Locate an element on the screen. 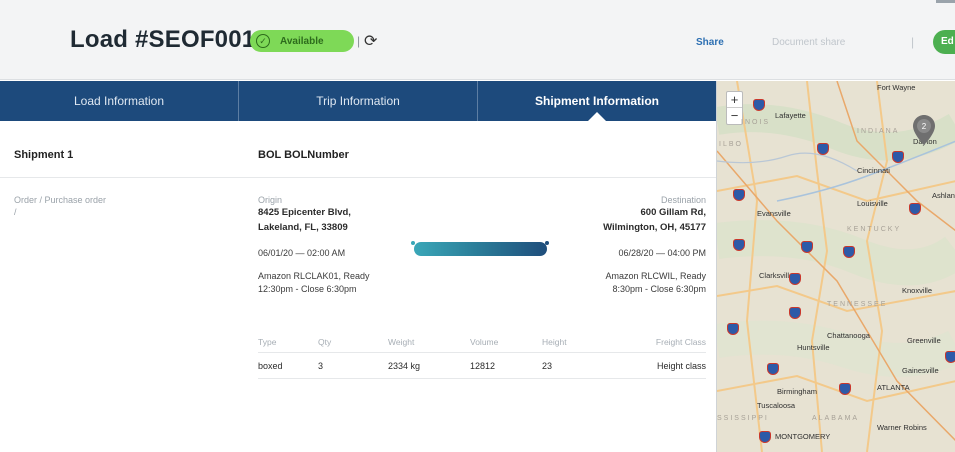  map-label-atlanta: ATLANTA is located at coordinates (893, 387).